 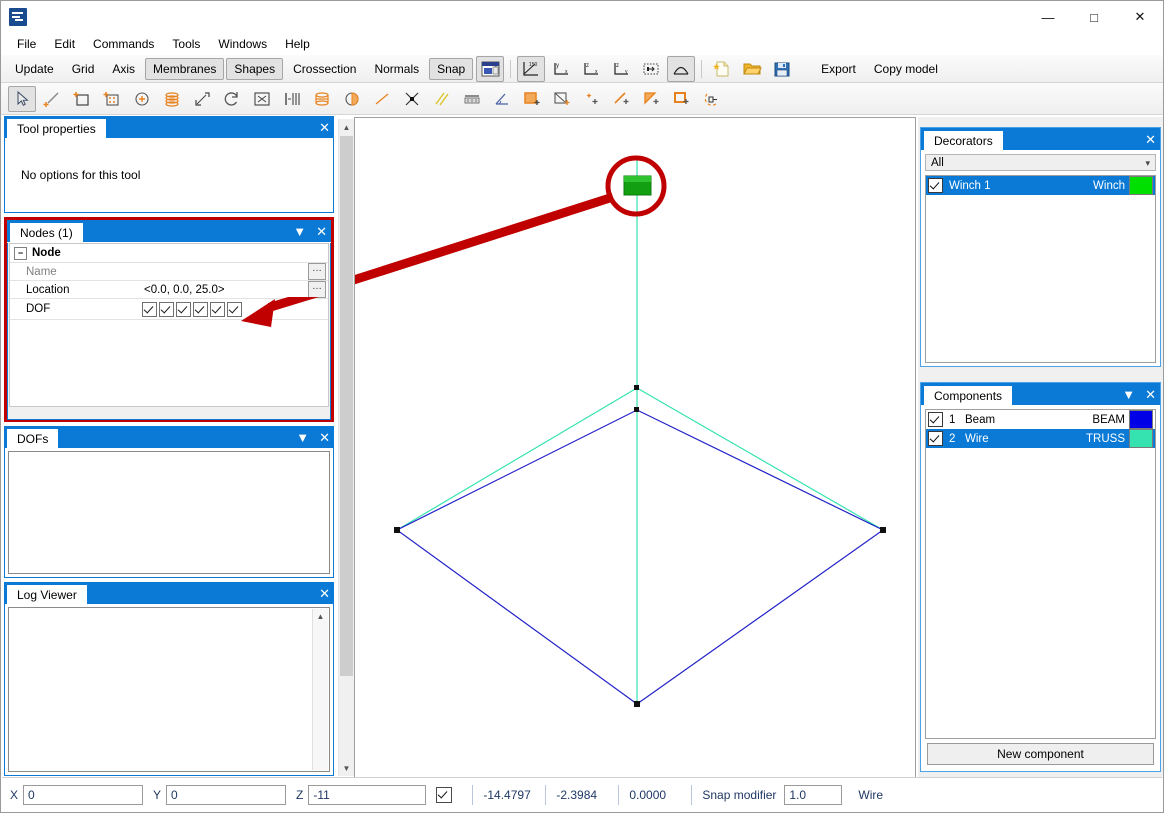 I want to click on log-scroll-up-icon: ▲, so click(x=320, y=616).